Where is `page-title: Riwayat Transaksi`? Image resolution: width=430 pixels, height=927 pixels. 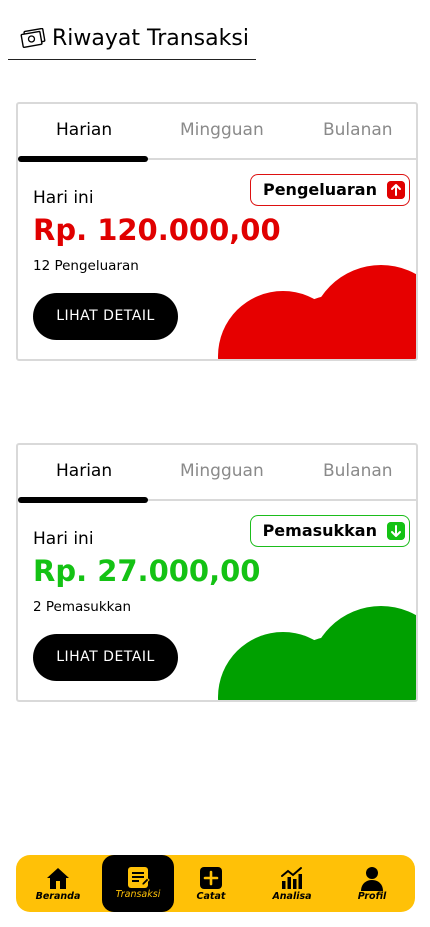 page-title: Riwayat Transaksi is located at coordinates (150, 38).